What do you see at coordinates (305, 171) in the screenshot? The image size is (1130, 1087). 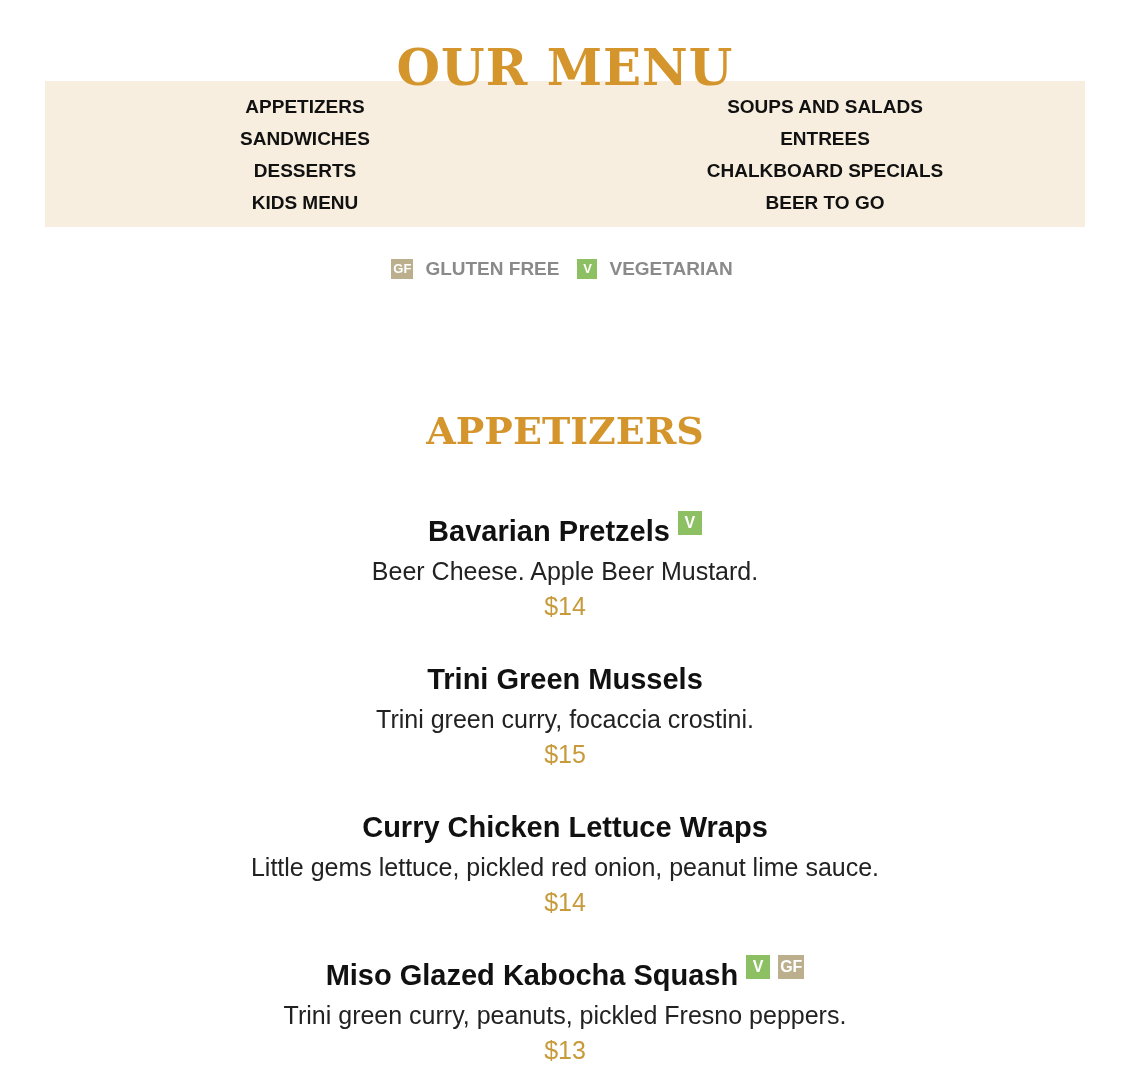 I see `category-link: DESSERTS` at bounding box center [305, 171].